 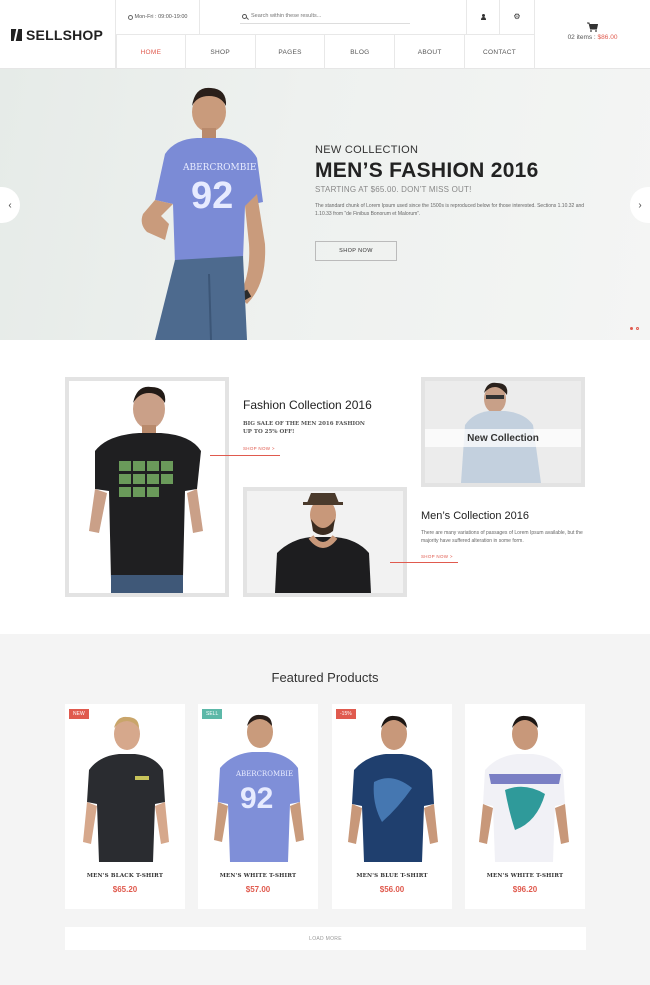 I want to click on product-price: $96.20, so click(x=525, y=889).